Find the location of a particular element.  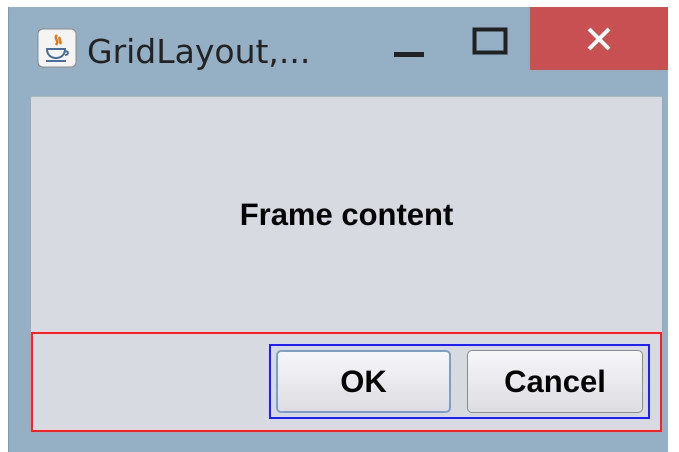

close-button is located at coordinates (599, 38).